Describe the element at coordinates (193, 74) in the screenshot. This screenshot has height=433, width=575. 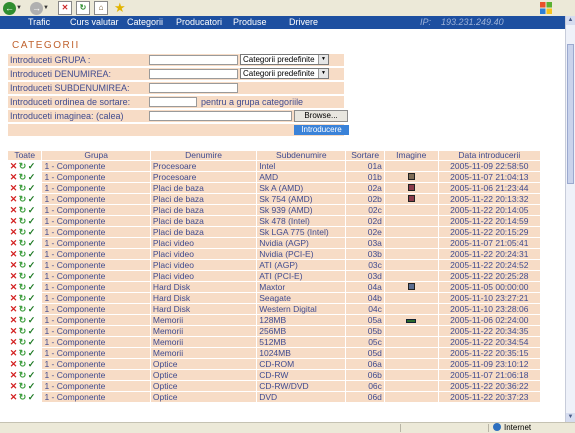
I see `denumire-input` at that location.